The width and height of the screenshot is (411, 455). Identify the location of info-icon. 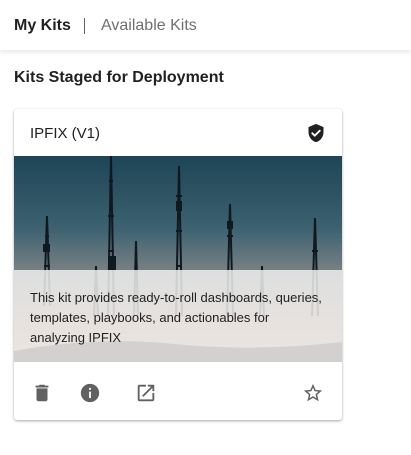
(90, 393).